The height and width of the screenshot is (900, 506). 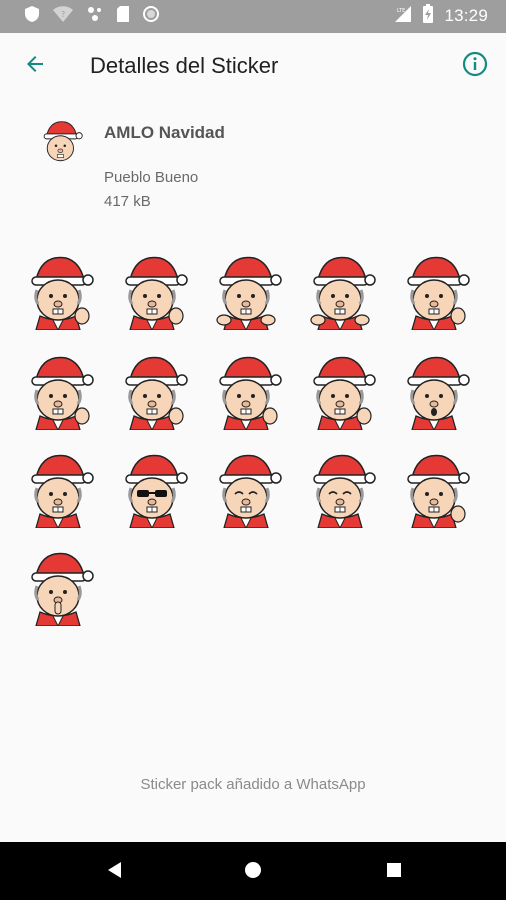 What do you see at coordinates (253, 784) in the screenshot?
I see `added-to-whatsapp-message: Sticker pack añadido a WhatsApp` at bounding box center [253, 784].